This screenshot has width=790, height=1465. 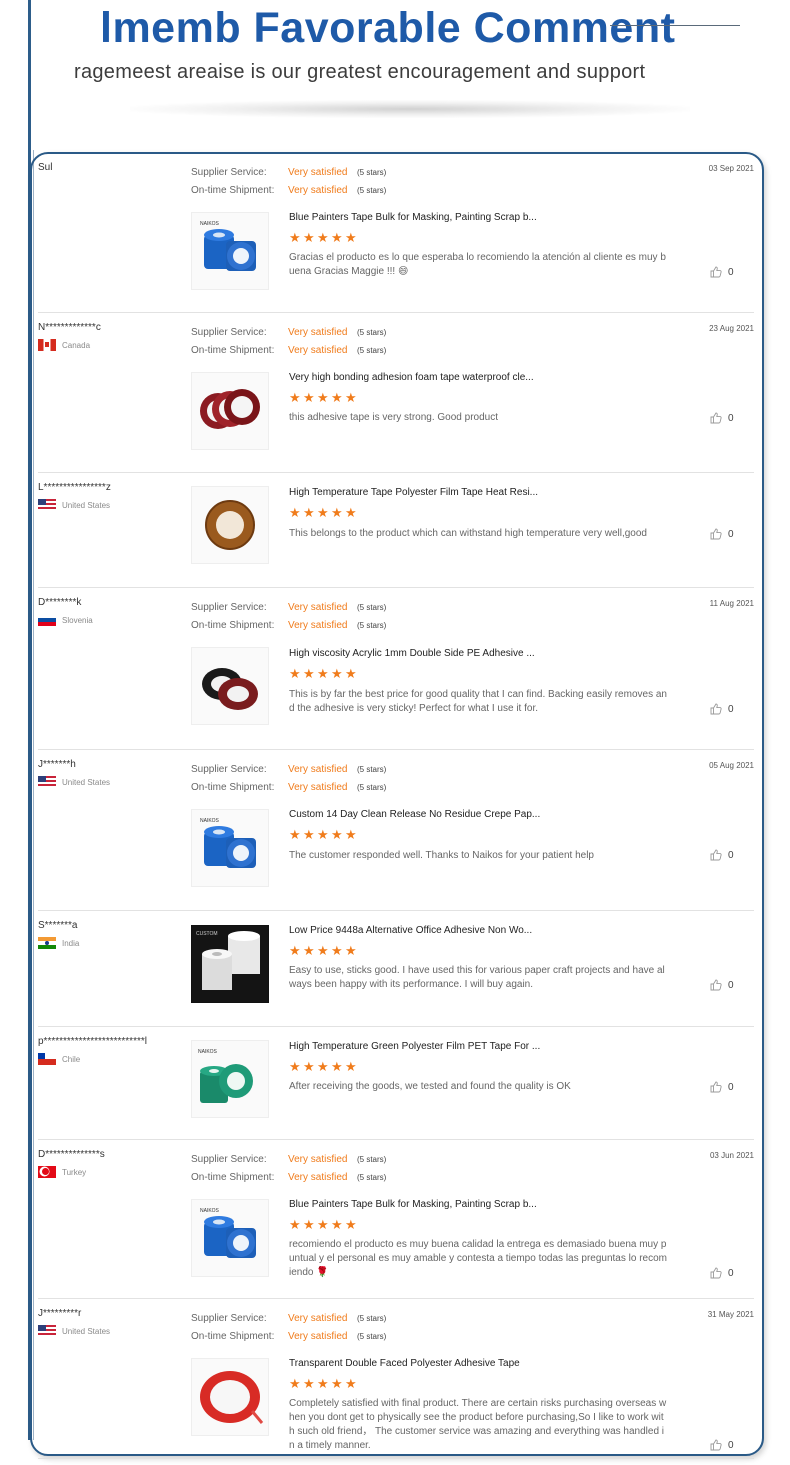 What do you see at coordinates (45, 167) in the screenshot?
I see `reviewer-name: Sul` at bounding box center [45, 167].